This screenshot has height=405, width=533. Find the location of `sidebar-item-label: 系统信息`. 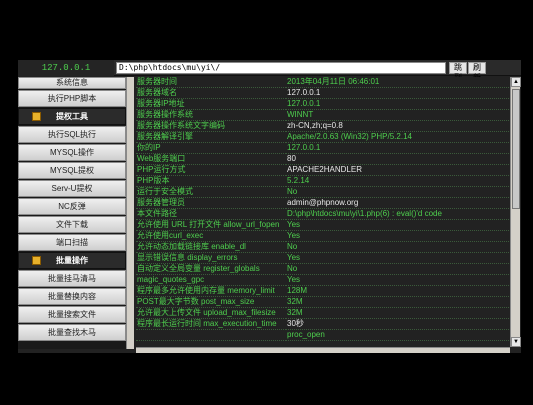

sidebar-item-label: 系统信息 is located at coordinates (72, 82).